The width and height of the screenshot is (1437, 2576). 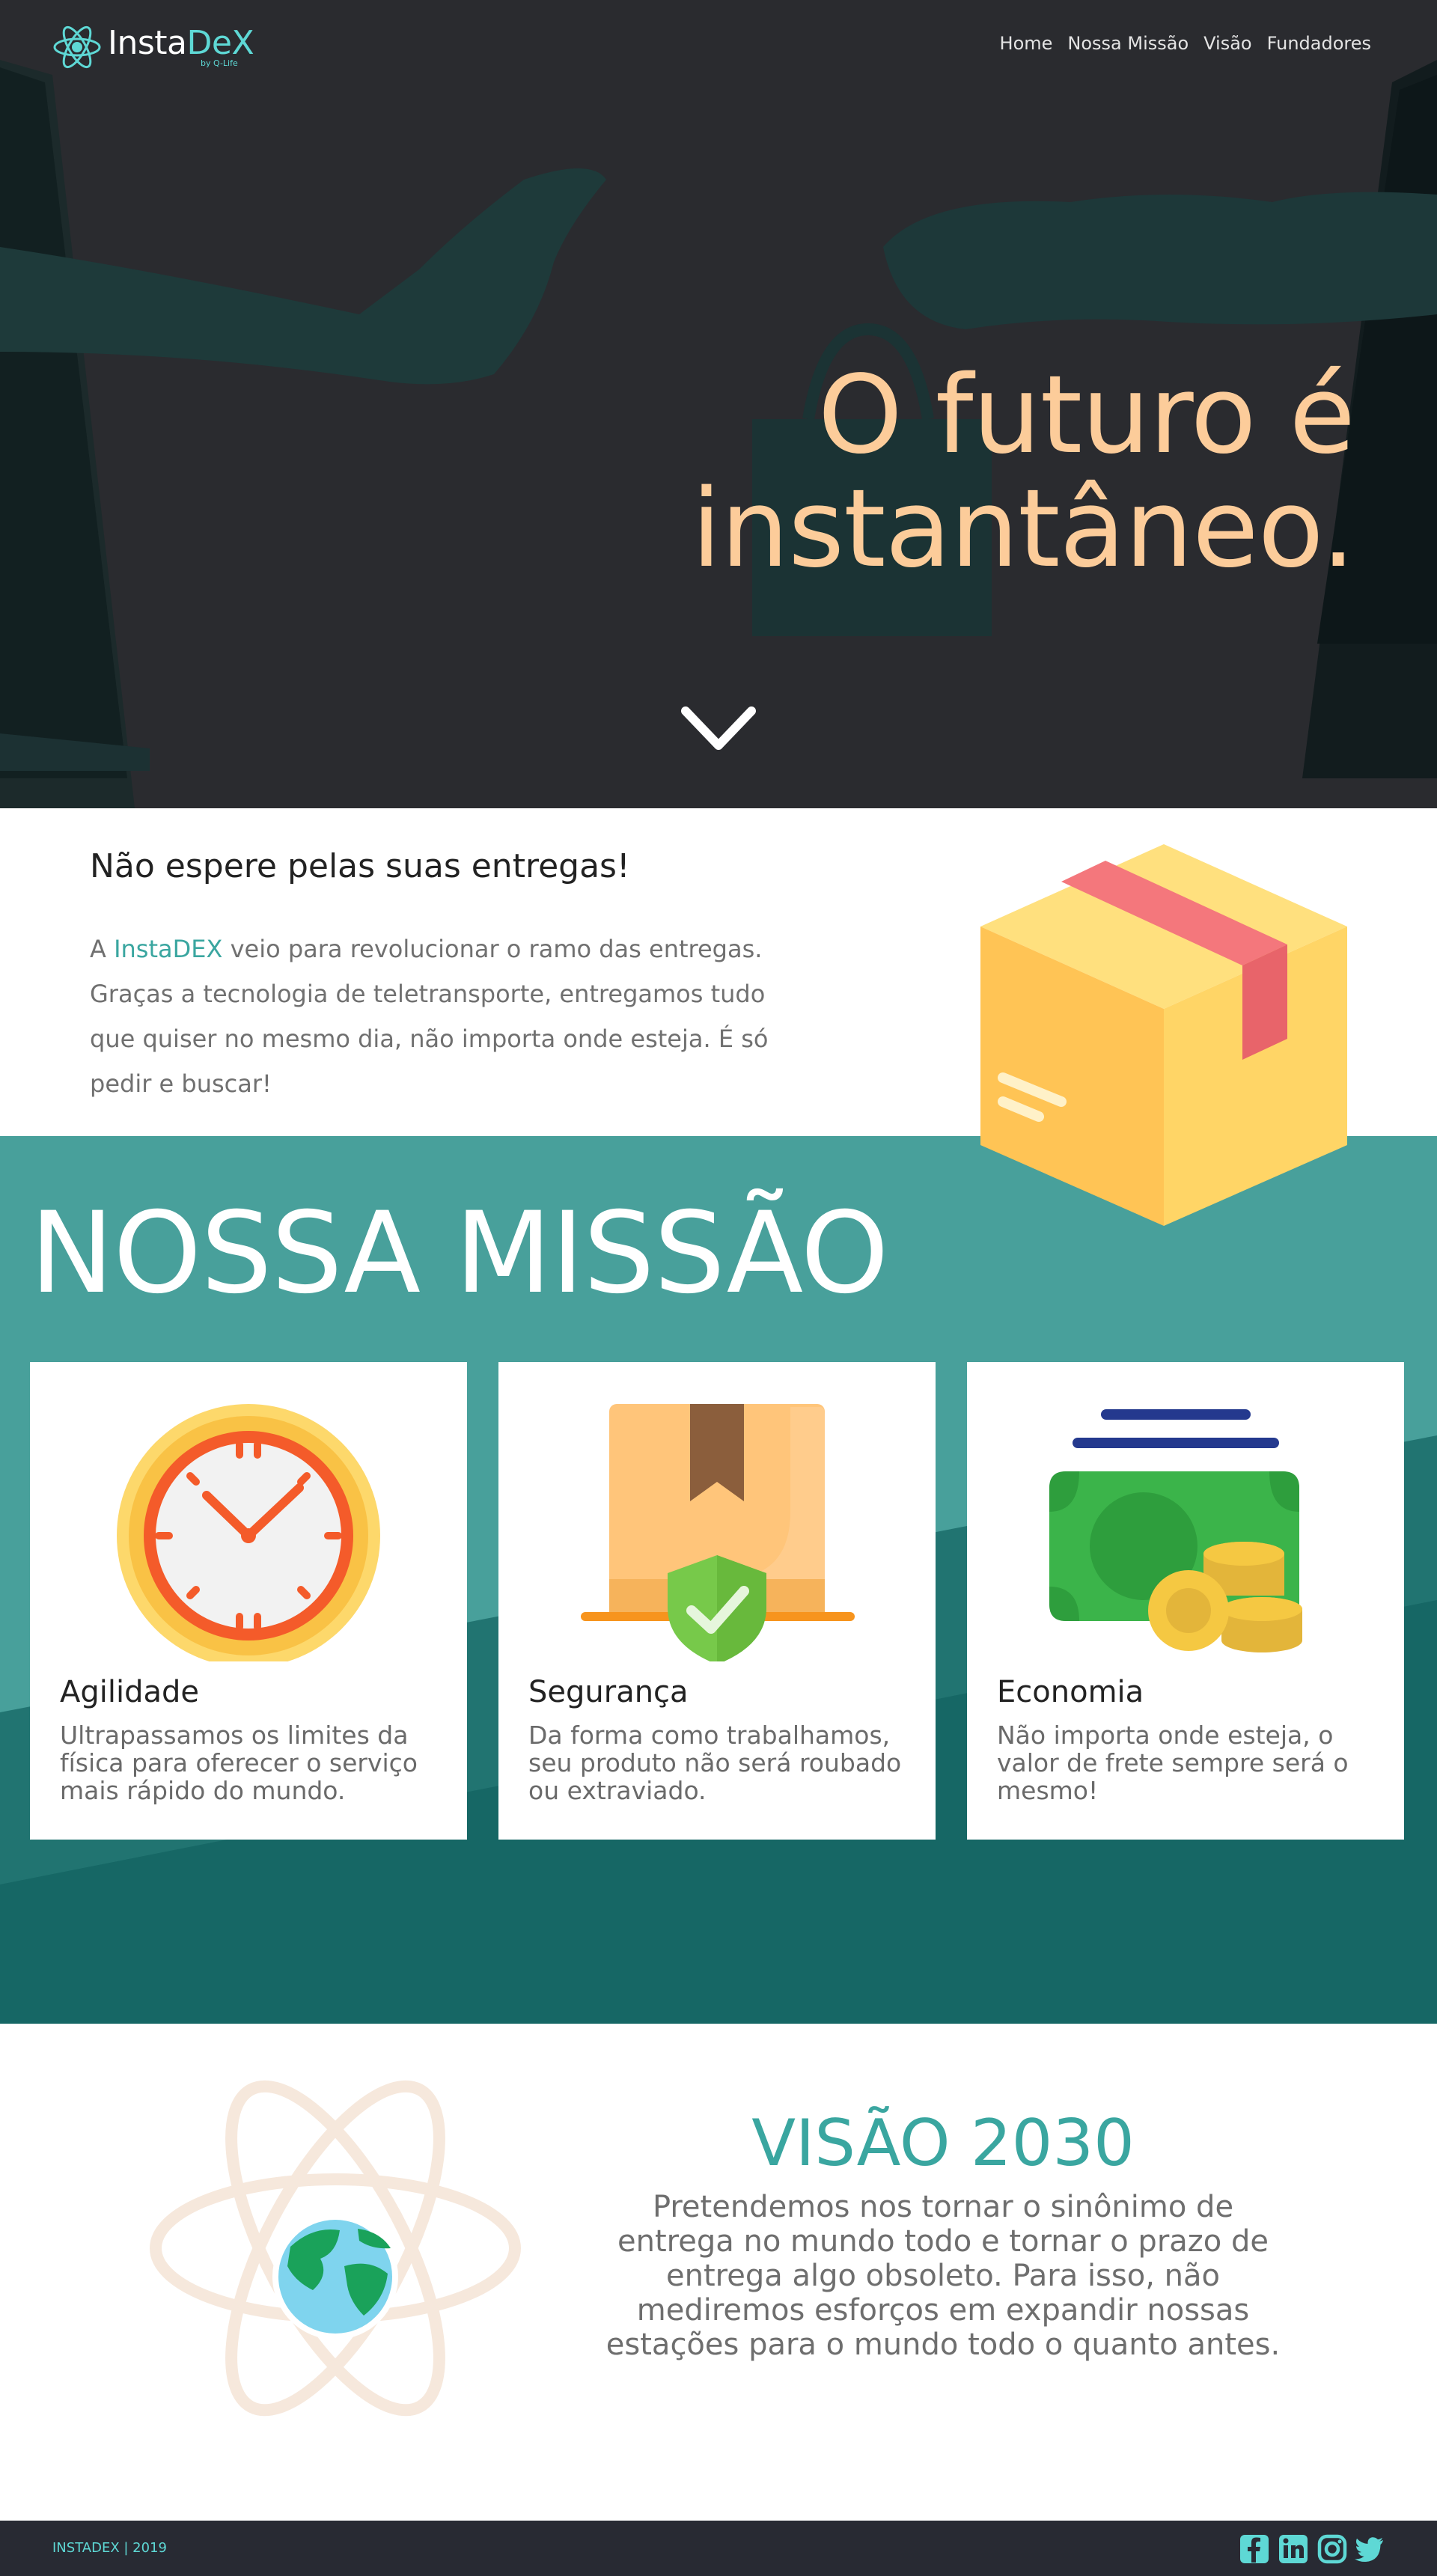 I want to click on twitter-icon, so click(x=1369, y=2549).